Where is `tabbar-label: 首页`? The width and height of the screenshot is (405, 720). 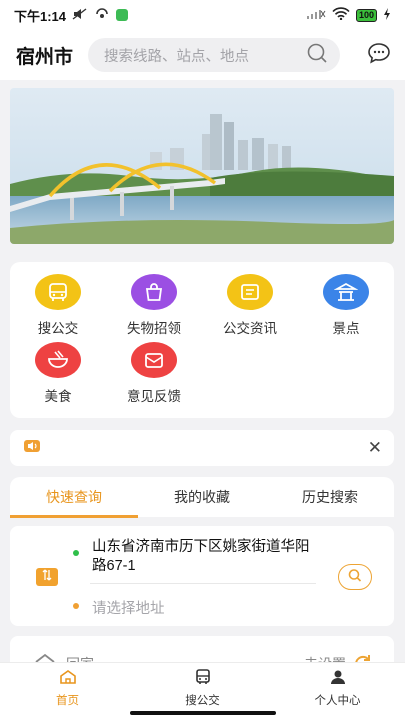
tabbar-label: 首页 is located at coordinates (67, 701).